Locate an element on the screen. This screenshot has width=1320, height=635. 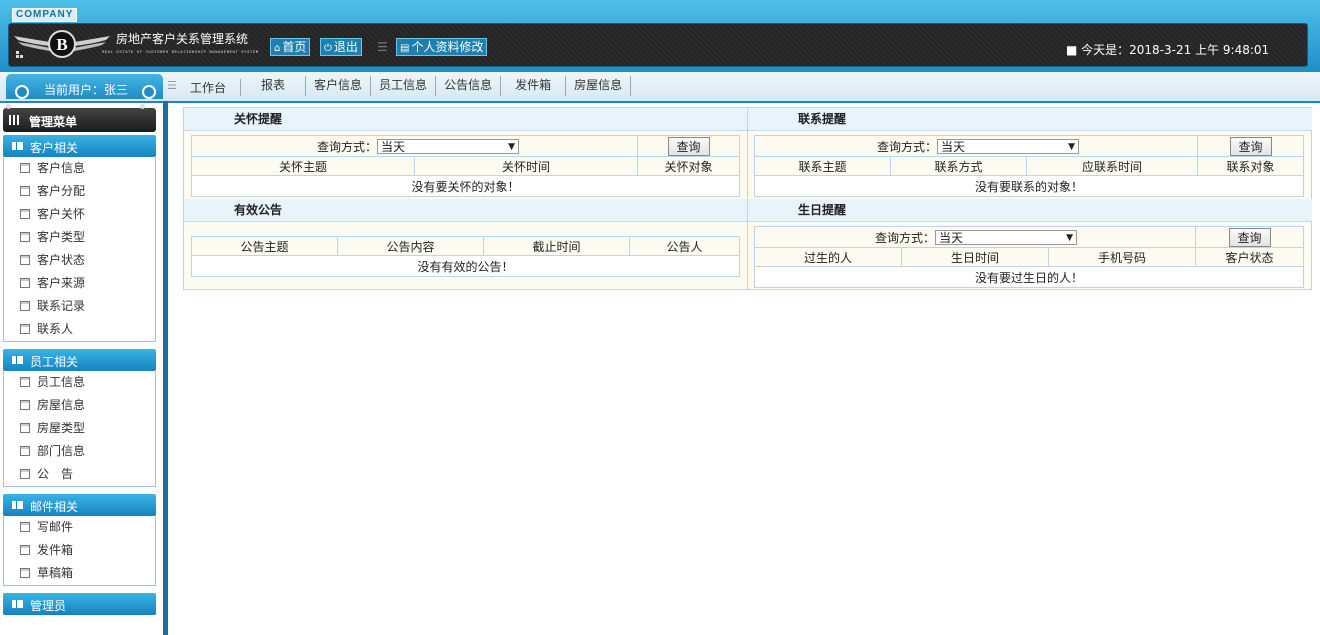
home-button: ⌂ 首页 is located at coordinates (290, 47).